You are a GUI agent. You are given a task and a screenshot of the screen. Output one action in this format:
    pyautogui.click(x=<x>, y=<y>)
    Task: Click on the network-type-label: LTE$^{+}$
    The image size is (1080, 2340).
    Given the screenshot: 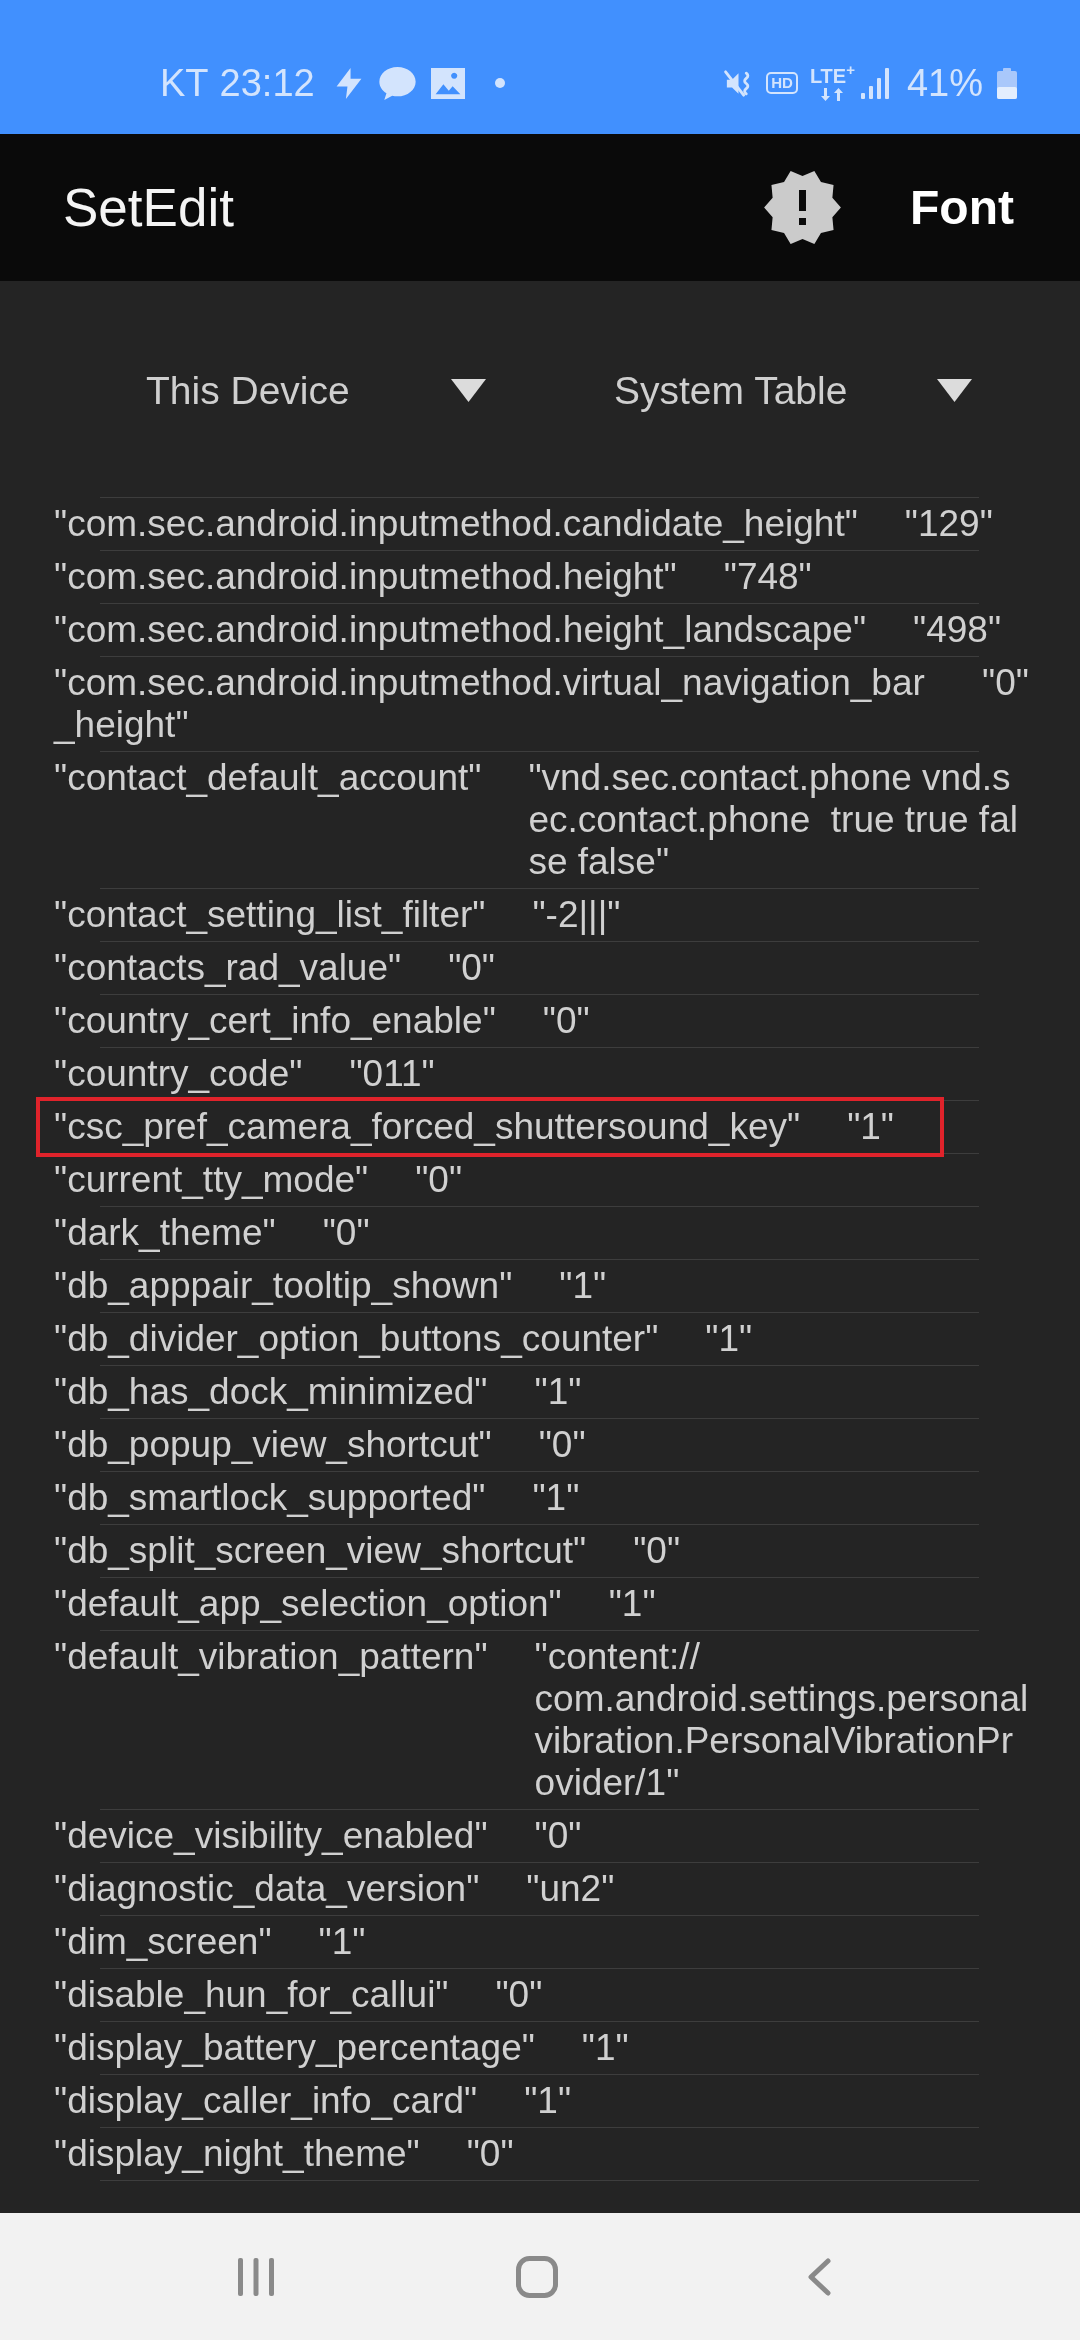 What is the action you would take?
    pyautogui.click(x=832, y=75)
    